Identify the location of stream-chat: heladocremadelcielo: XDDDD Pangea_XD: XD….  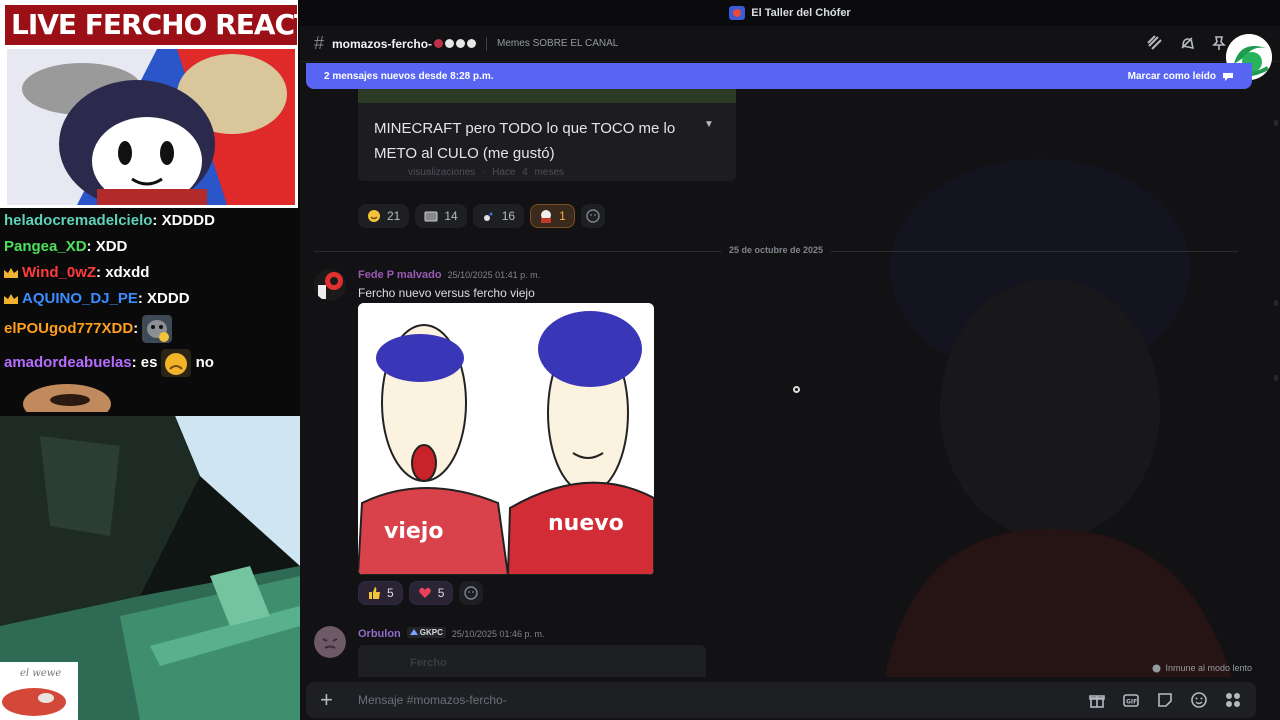
(151, 294).